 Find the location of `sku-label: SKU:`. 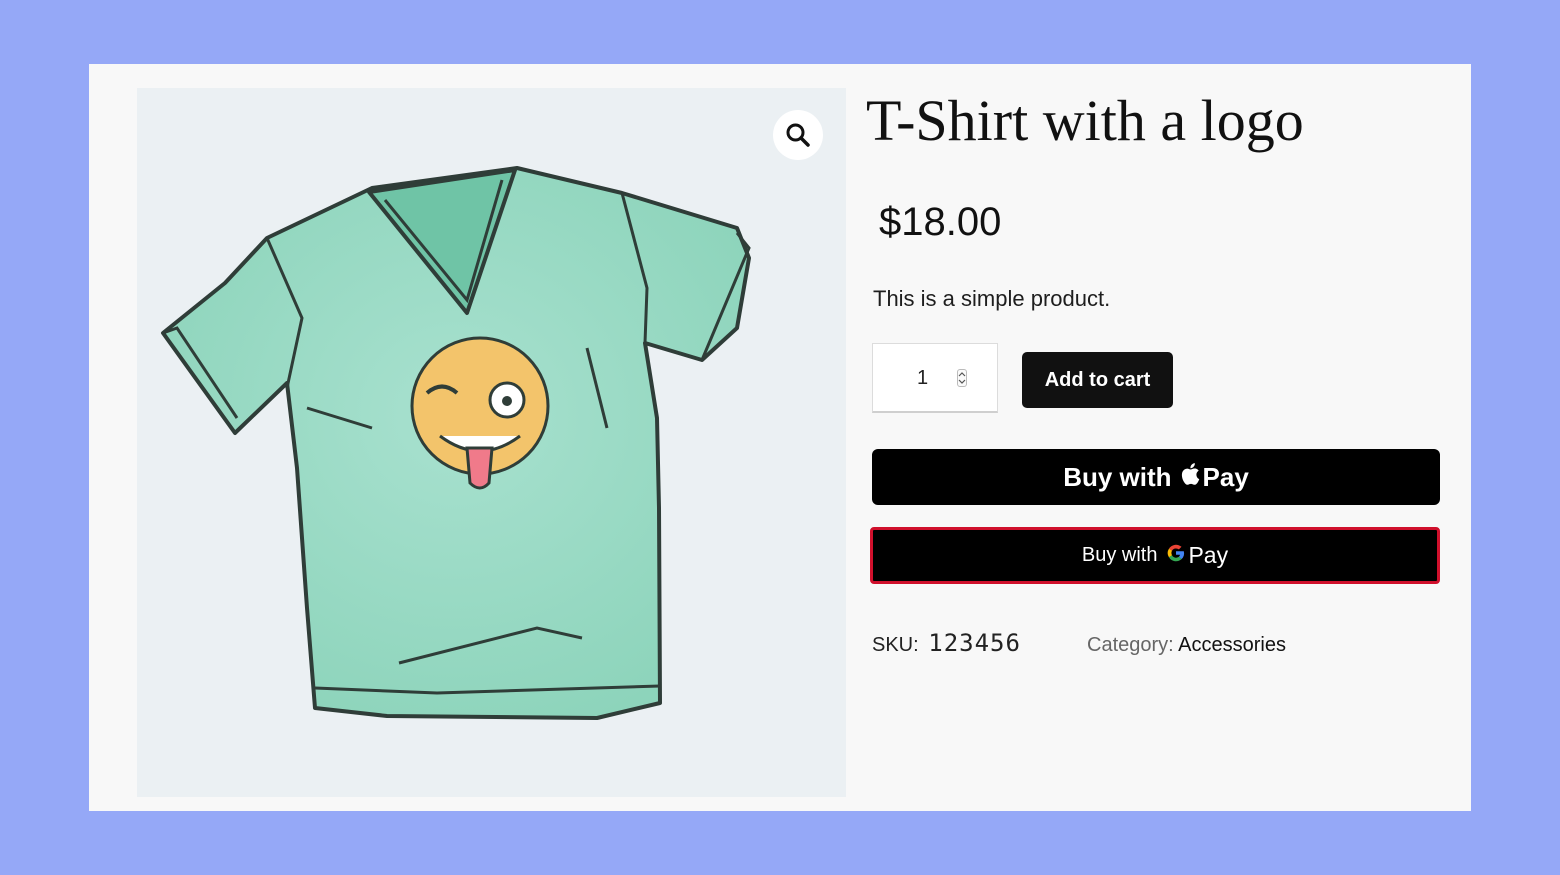

sku-label: SKU: is located at coordinates (895, 645).